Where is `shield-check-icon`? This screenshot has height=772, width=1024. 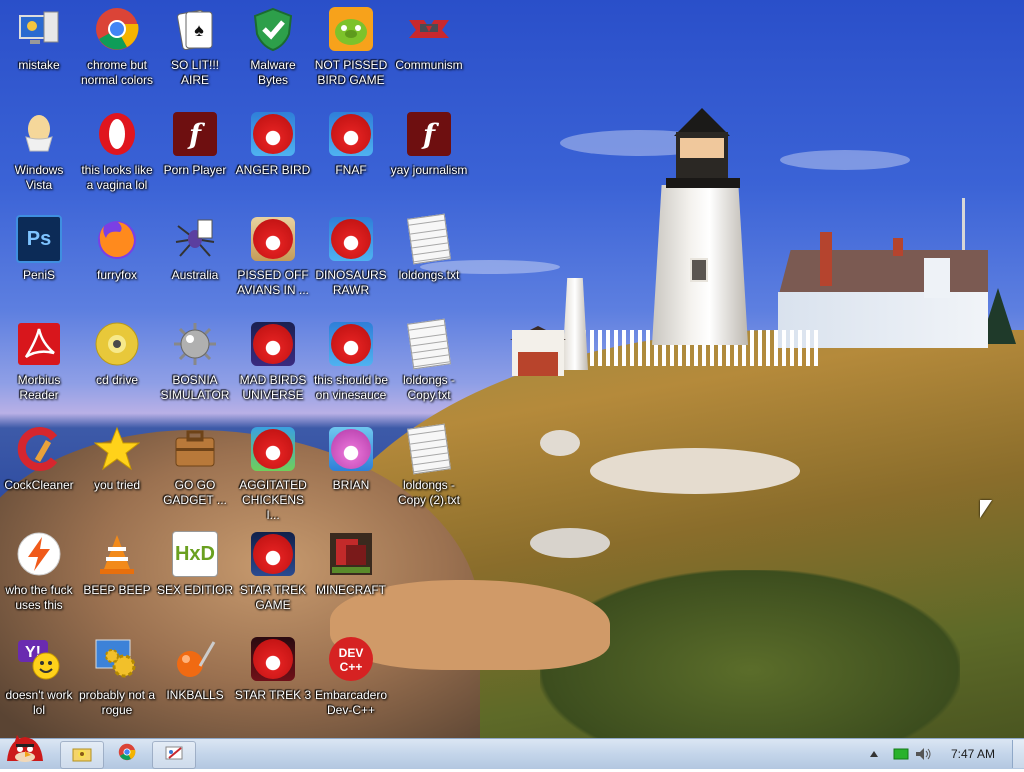
shield-check-icon is located at coordinates (273, 29).